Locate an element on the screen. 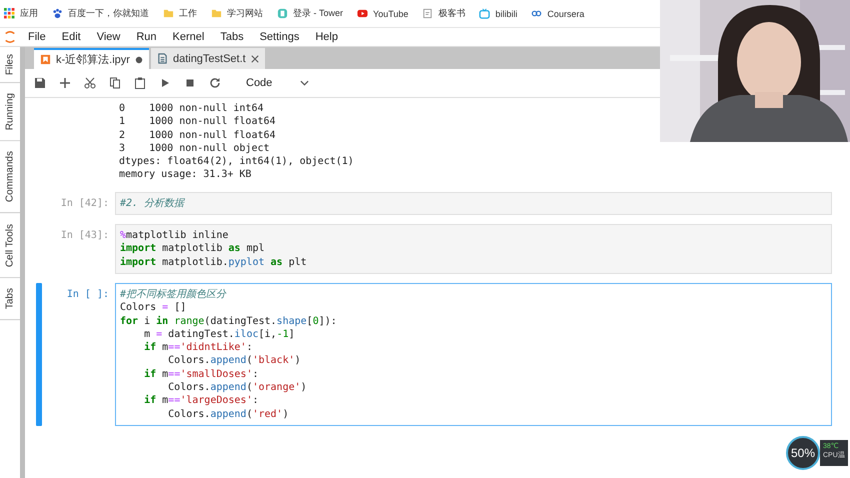 This screenshot has height=478, width=850. bookmark: Coursera is located at coordinates (557, 13).